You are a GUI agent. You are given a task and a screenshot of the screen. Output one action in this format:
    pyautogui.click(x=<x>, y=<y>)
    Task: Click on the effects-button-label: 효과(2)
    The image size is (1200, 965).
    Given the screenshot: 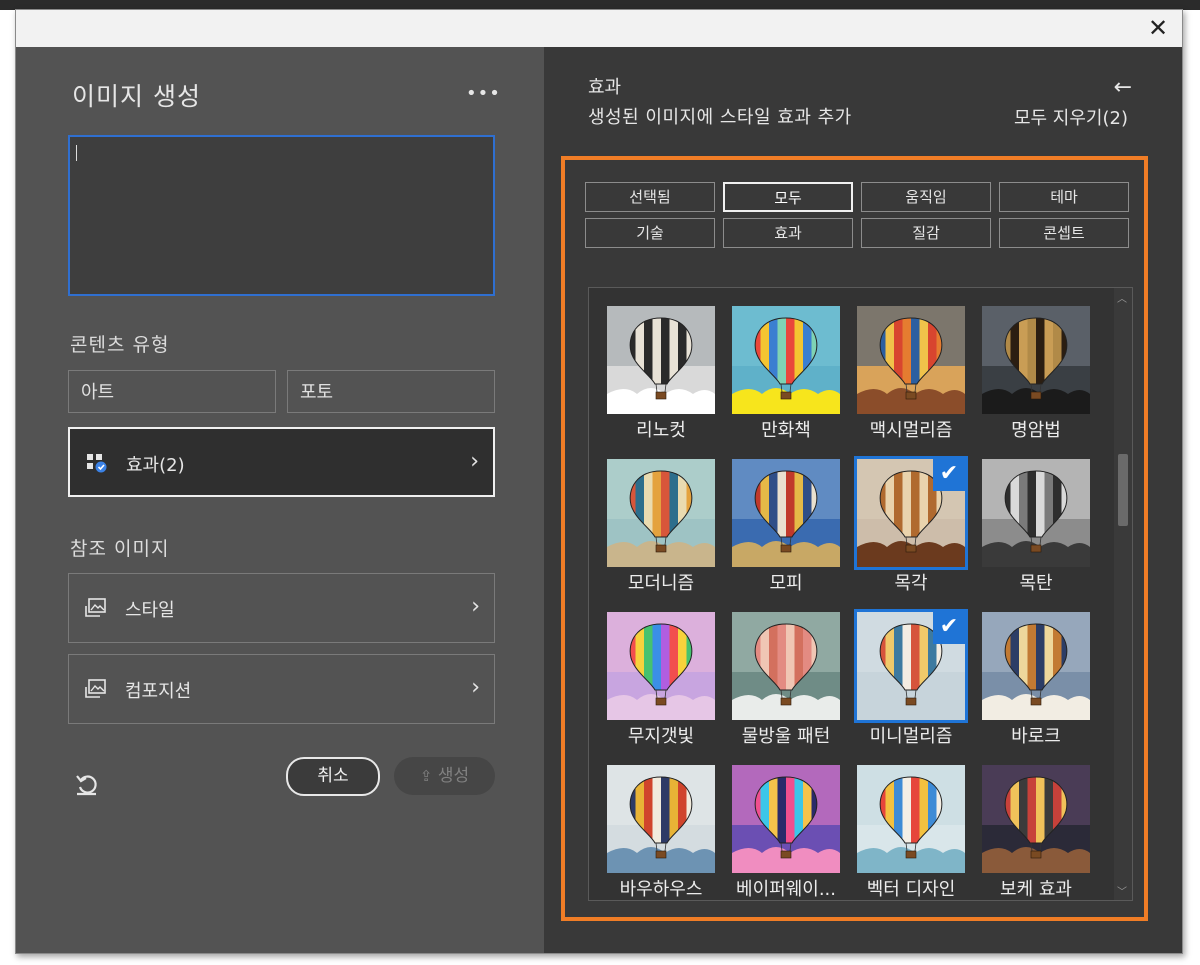 What is the action you would take?
    pyautogui.click(x=155, y=465)
    